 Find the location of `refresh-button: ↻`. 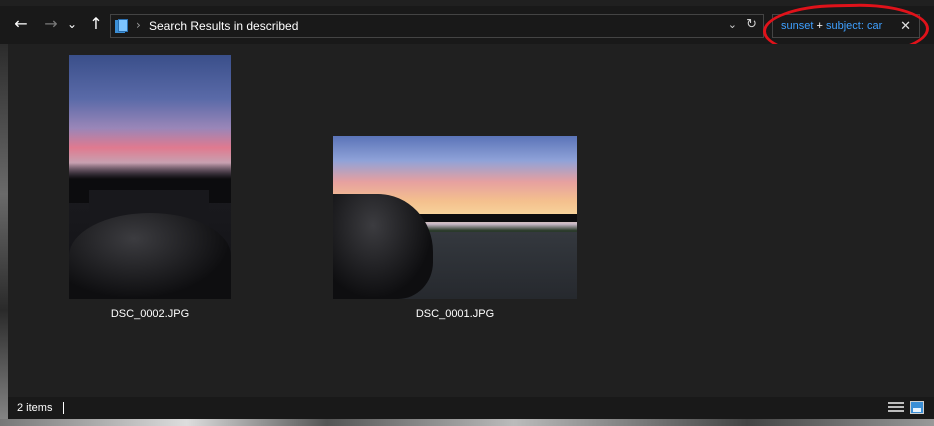

refresh-button: ↻ is located at coordinates (751, 24).